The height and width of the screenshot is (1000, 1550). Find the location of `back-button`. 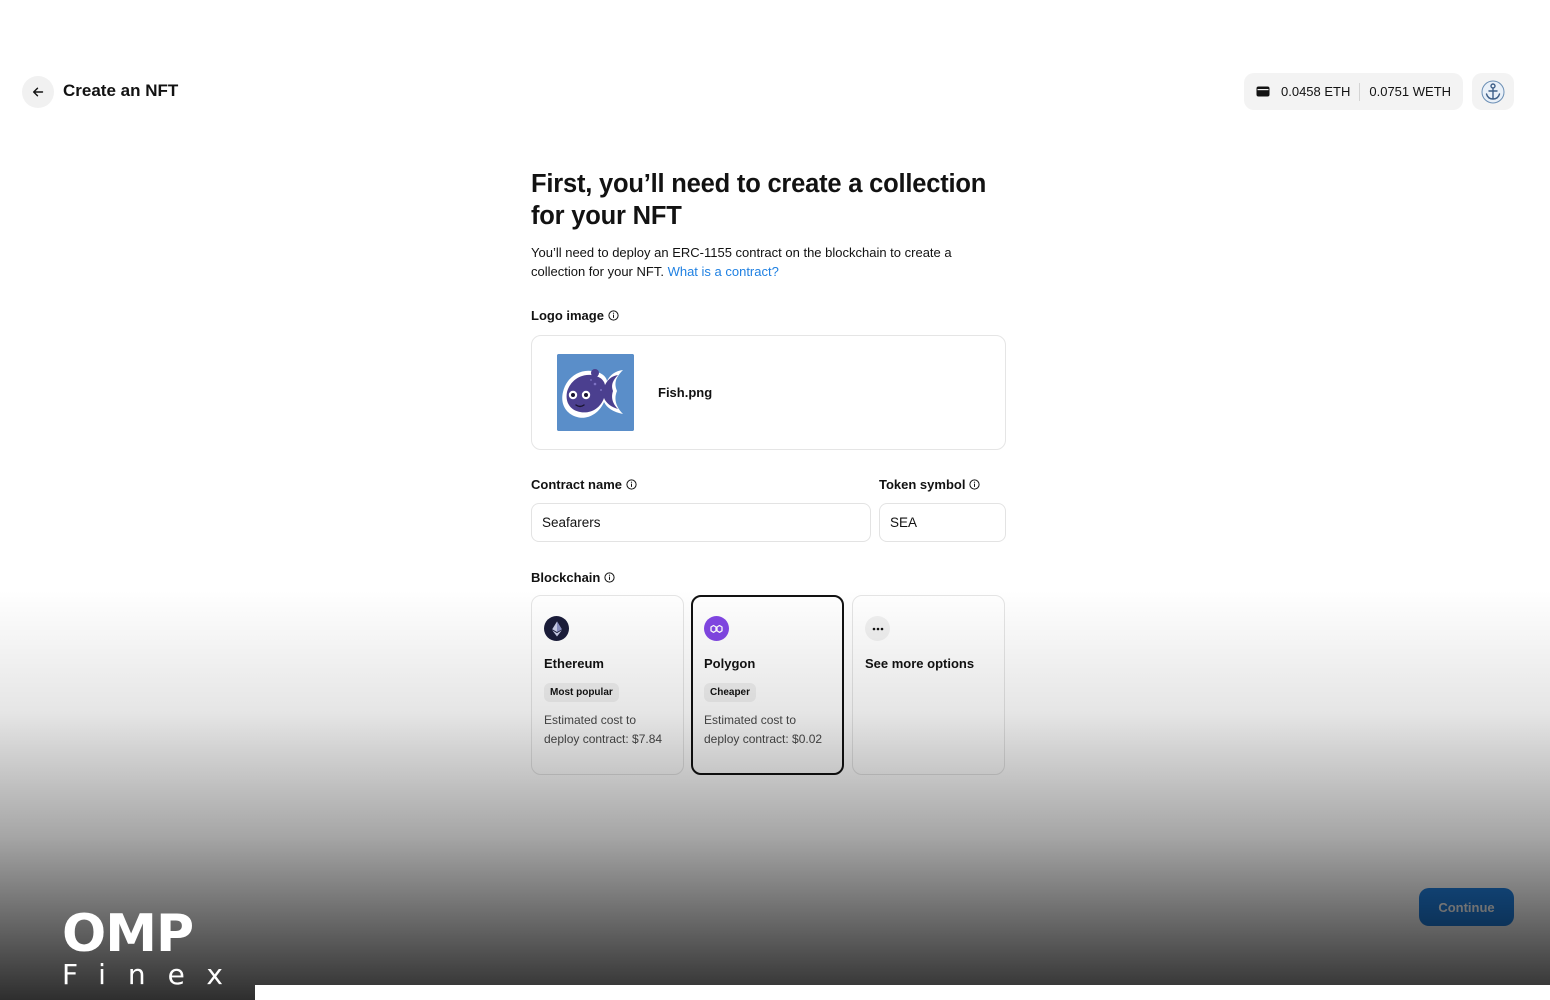

back-button is located at coordinates (38, 92).